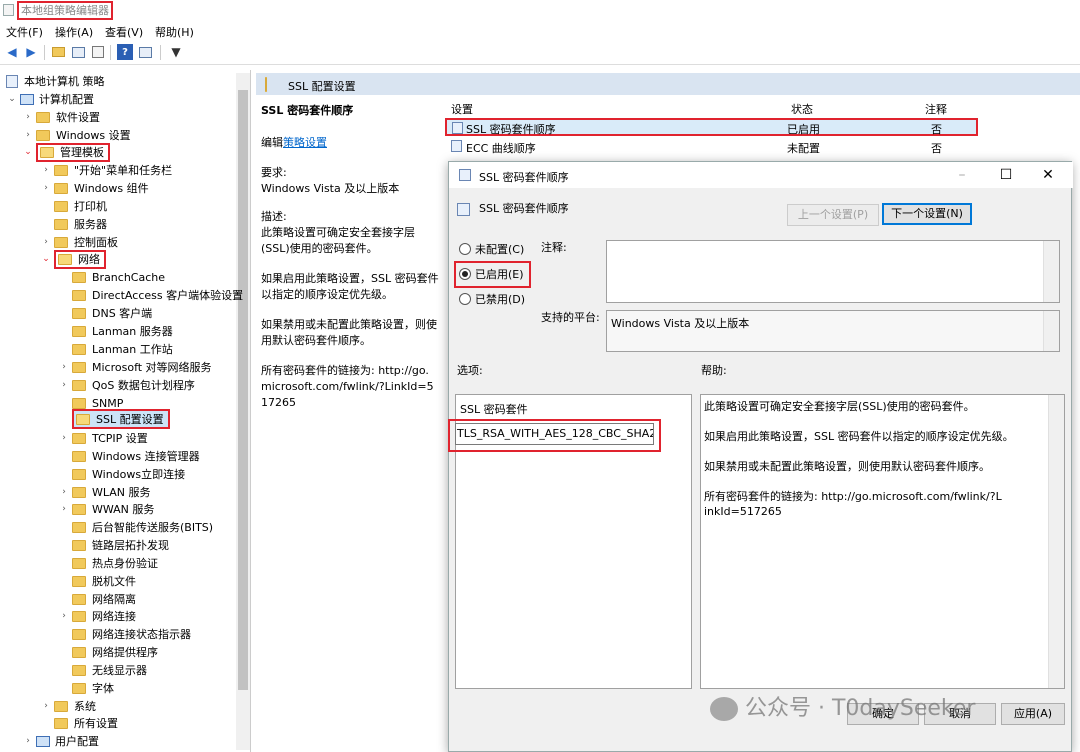  Describe the element at coordinates (125, 52) in the screenshot. I see `help-icon: ?` at that location.